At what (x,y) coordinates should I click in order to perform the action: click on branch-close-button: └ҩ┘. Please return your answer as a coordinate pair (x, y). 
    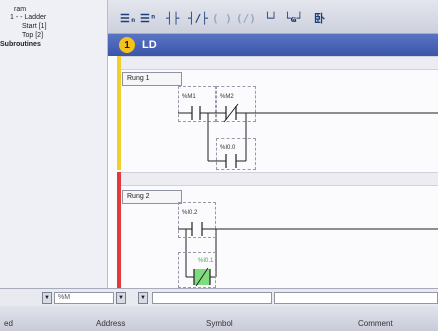
    Looking at the image, I should click on (293, 18).